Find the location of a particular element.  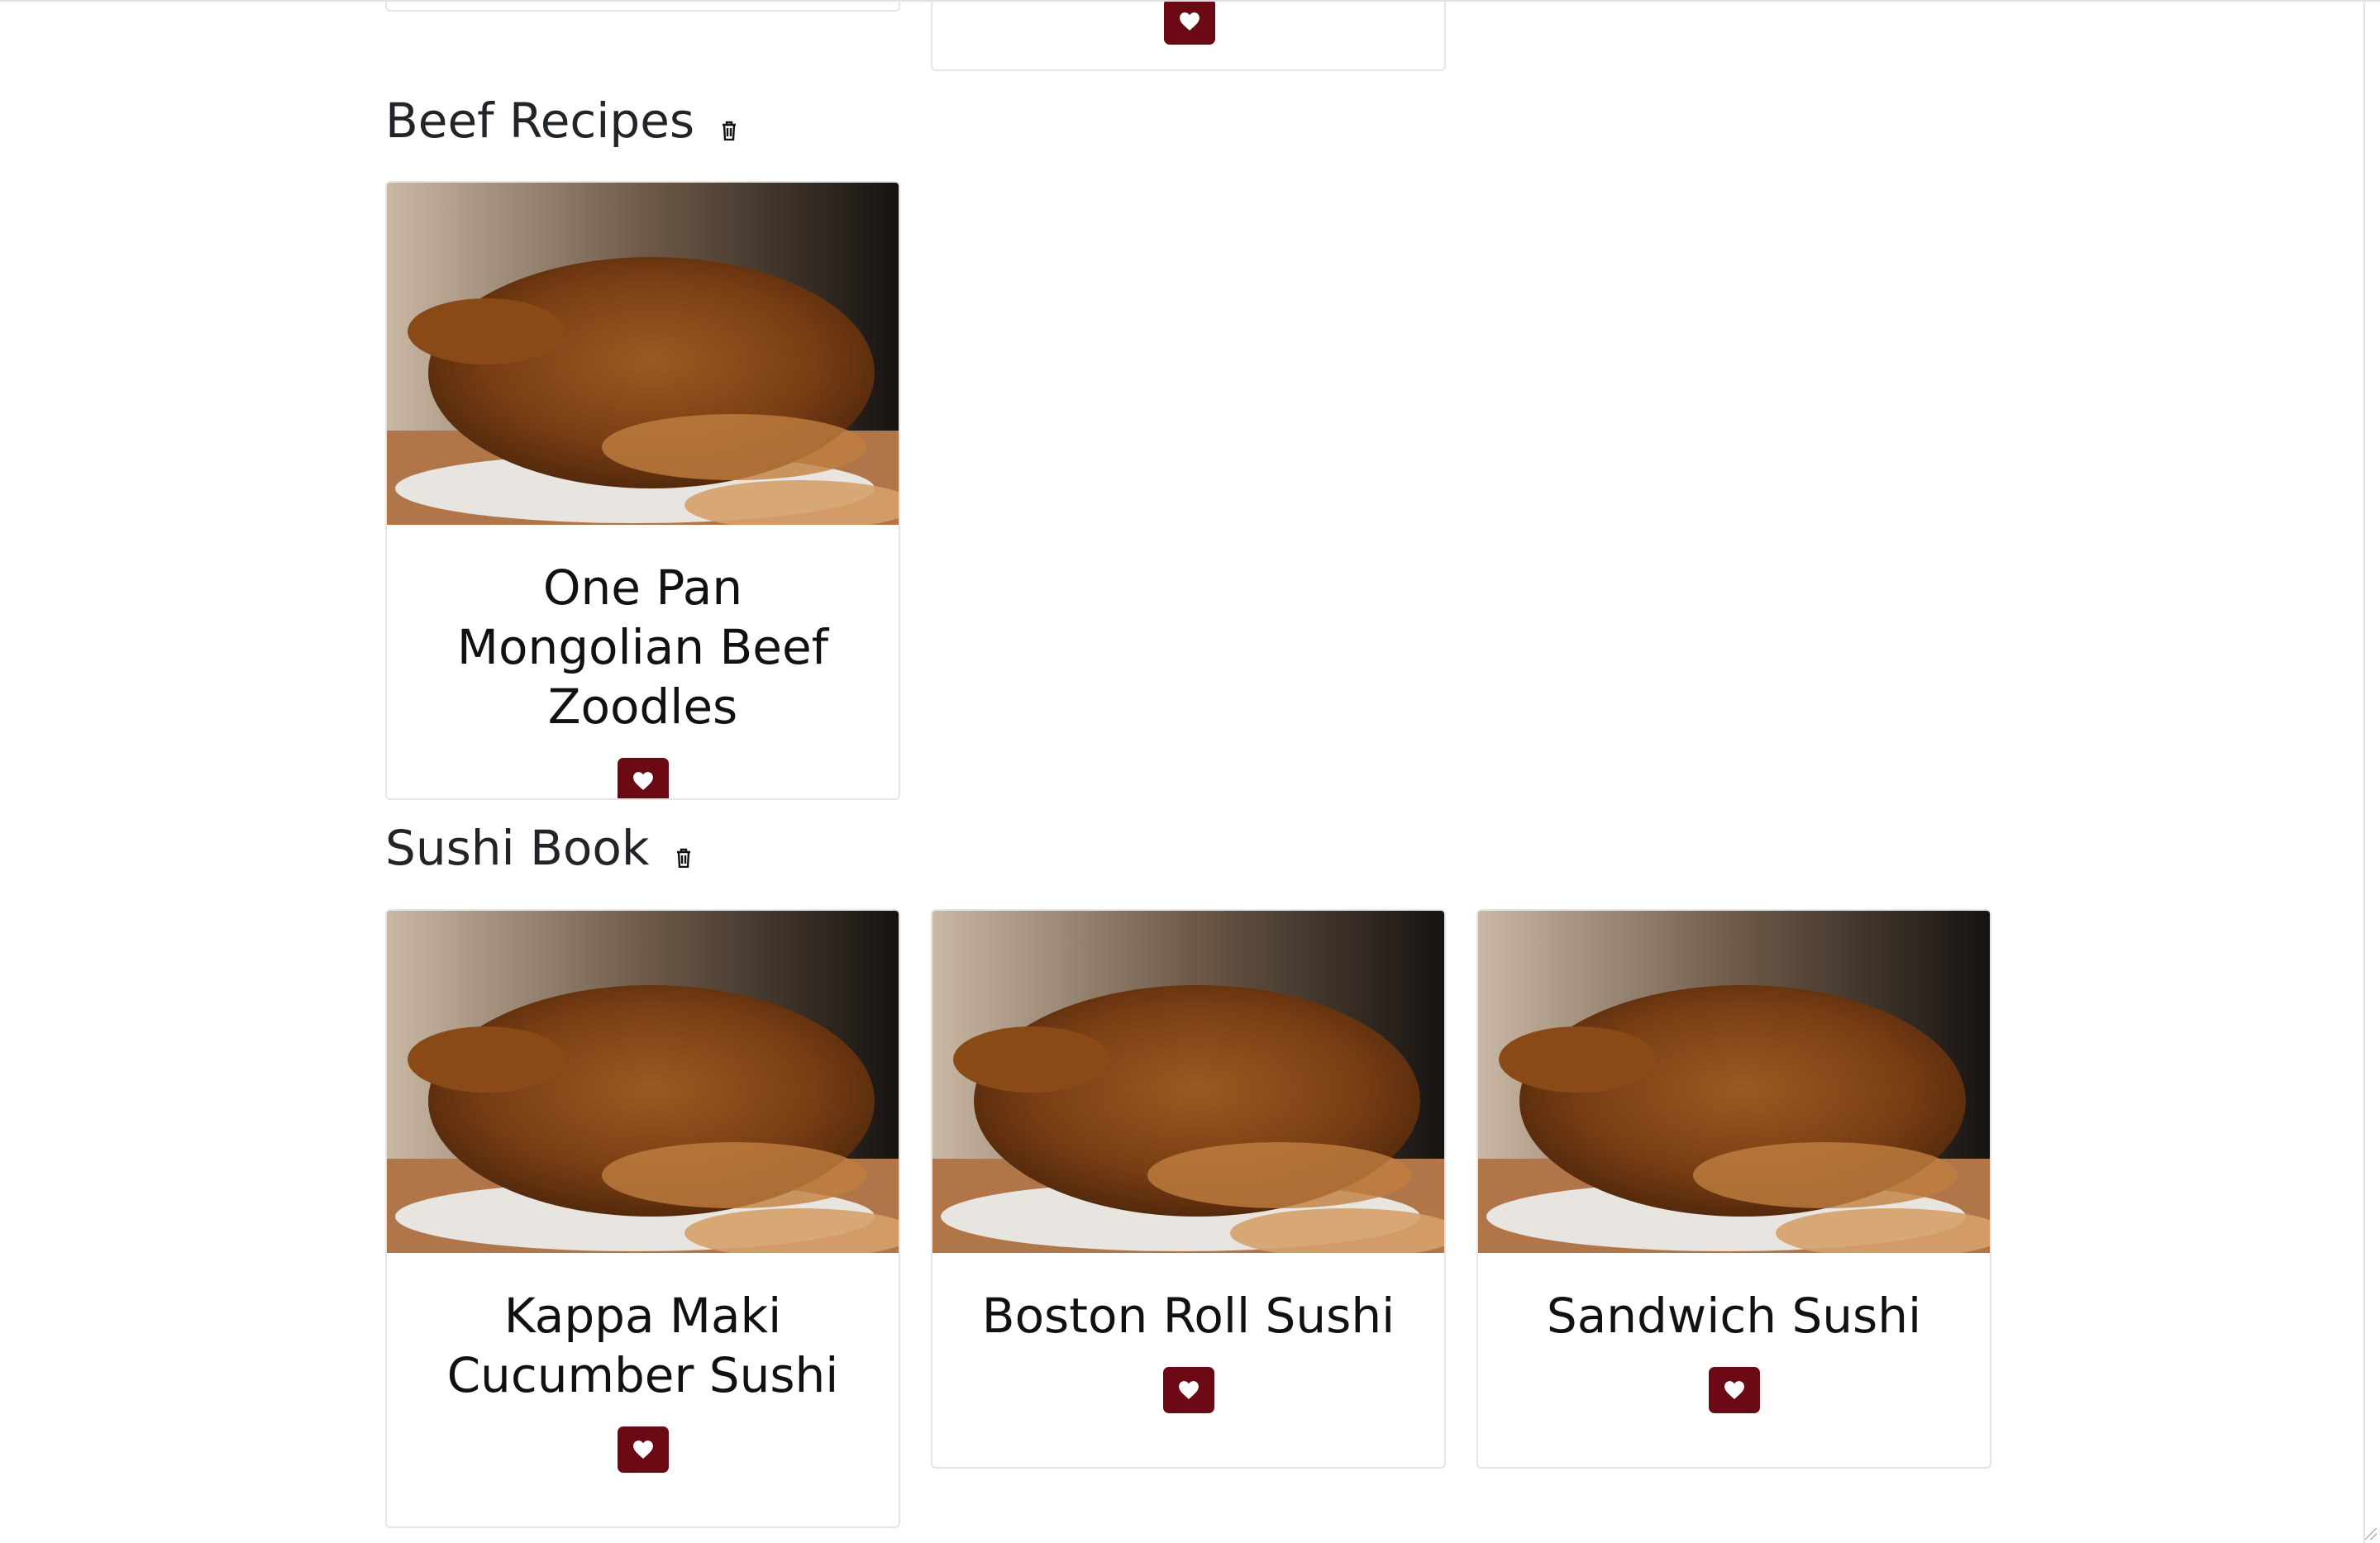

recipe-card: One Pan Mongolian Beef Zoodles is located at coordinates (642, 490).